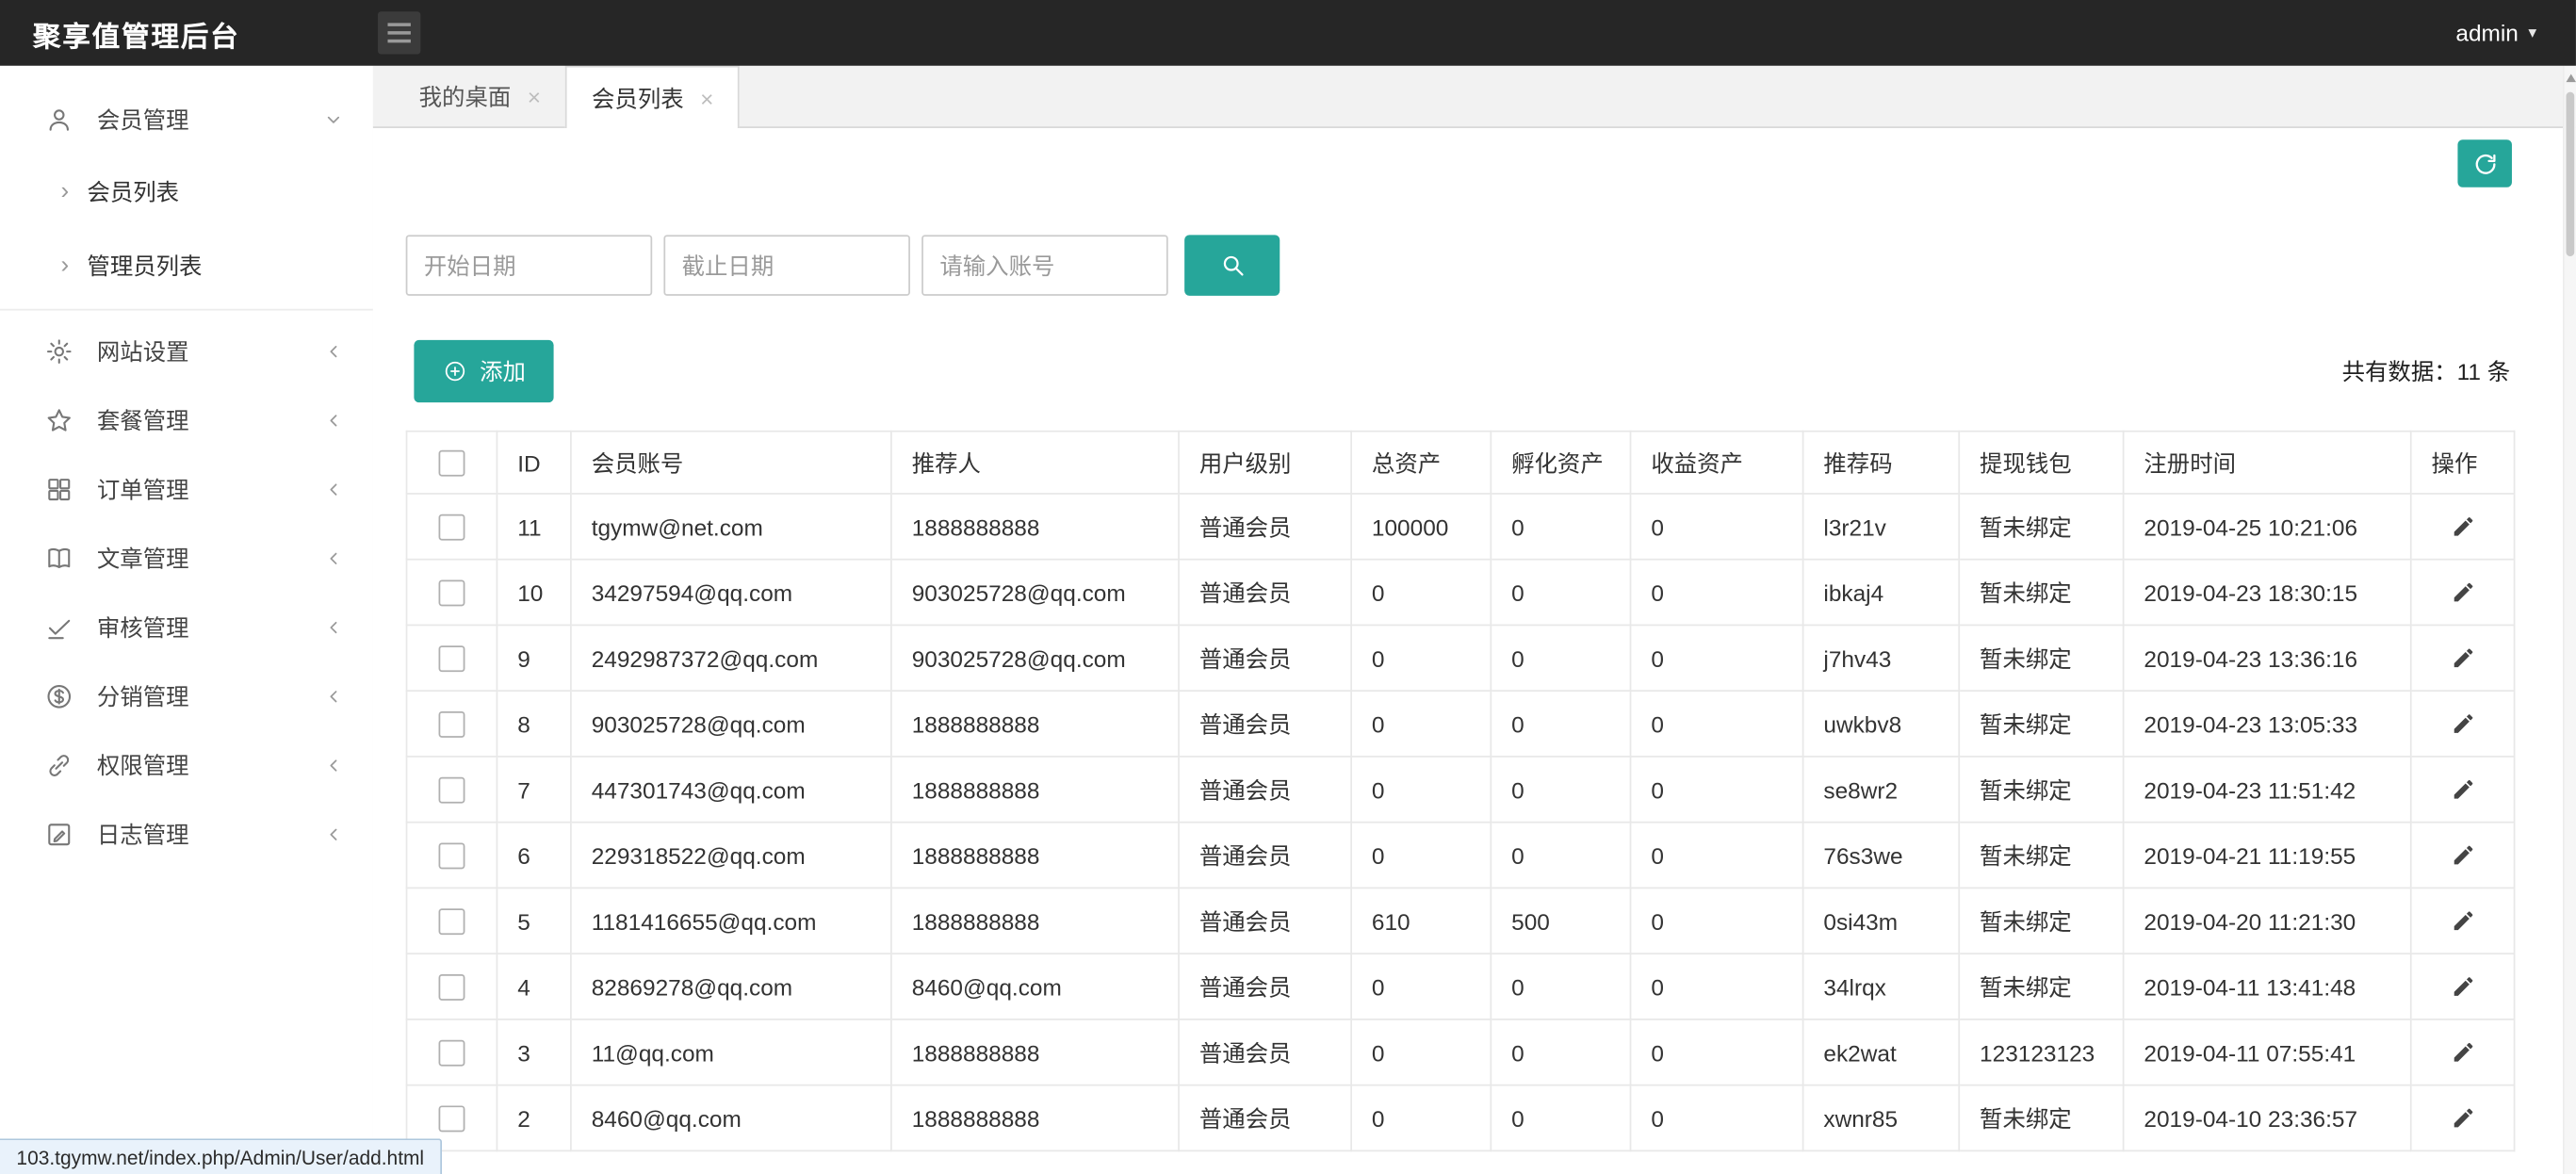  What do you see at coordinates (484, 371) in the screenshot?
I see `add-button: 添加` at bounding box center [484, 371].